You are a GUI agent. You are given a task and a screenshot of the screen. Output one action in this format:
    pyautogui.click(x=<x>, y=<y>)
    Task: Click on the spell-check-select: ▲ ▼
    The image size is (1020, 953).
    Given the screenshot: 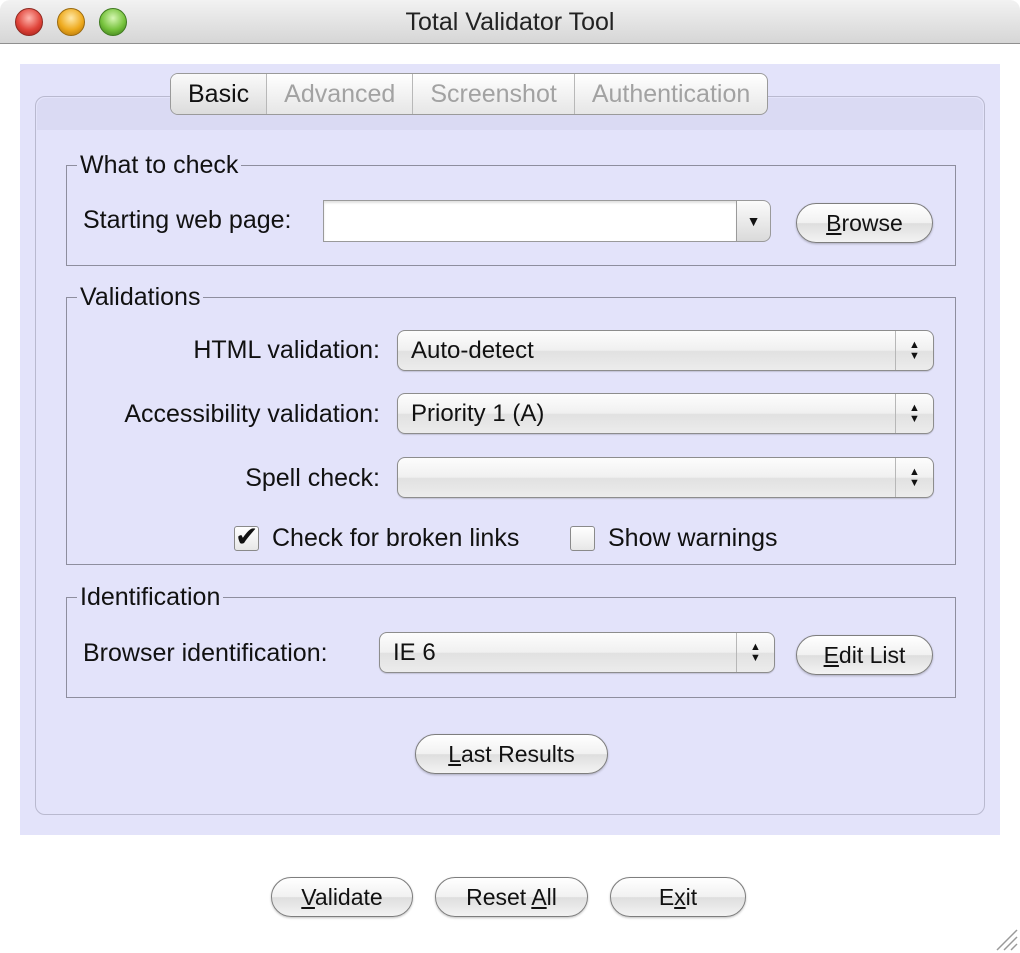 What is the action you would take?
    pyautogui.click(x=665, y=477)
    